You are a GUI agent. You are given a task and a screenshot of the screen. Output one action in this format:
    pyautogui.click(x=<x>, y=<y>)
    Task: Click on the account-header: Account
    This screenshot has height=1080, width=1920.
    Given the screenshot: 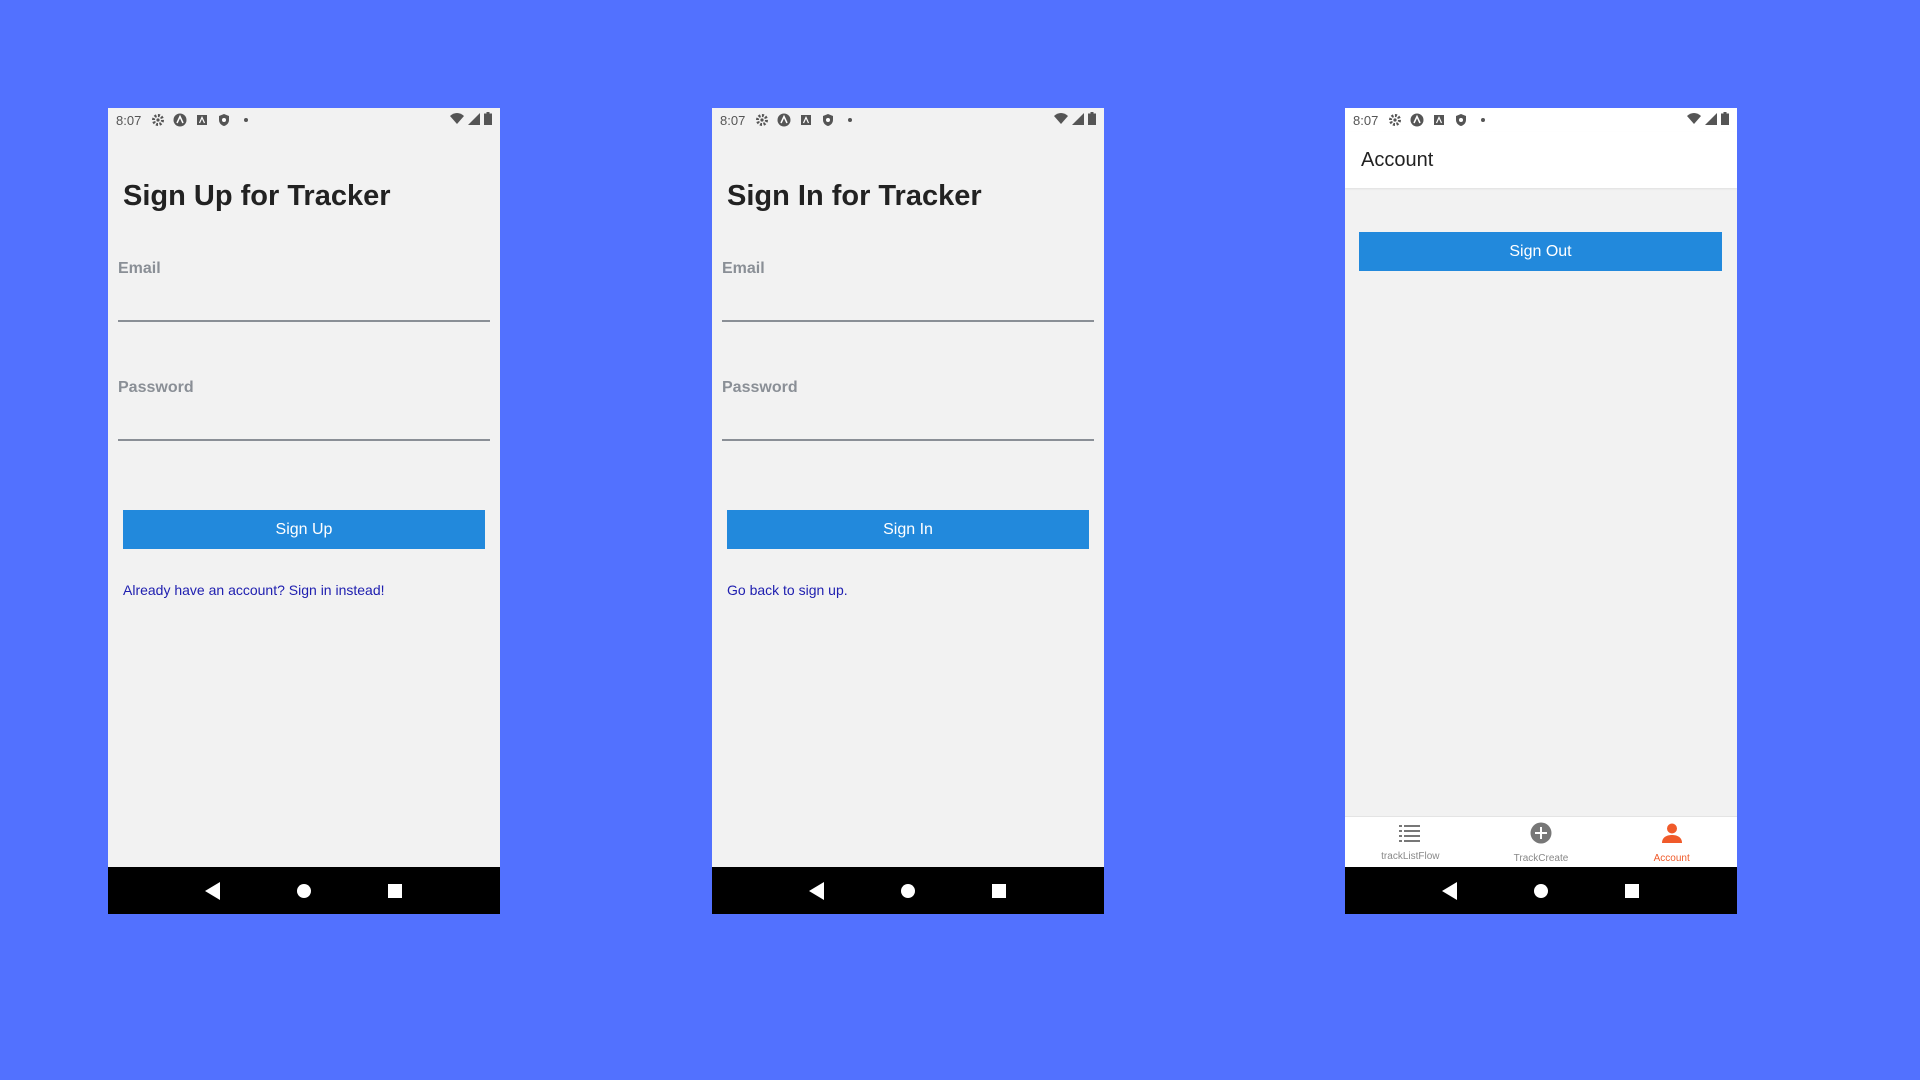 What is the action you would take?
    pyautogui.click(x=1541, y=160)
    